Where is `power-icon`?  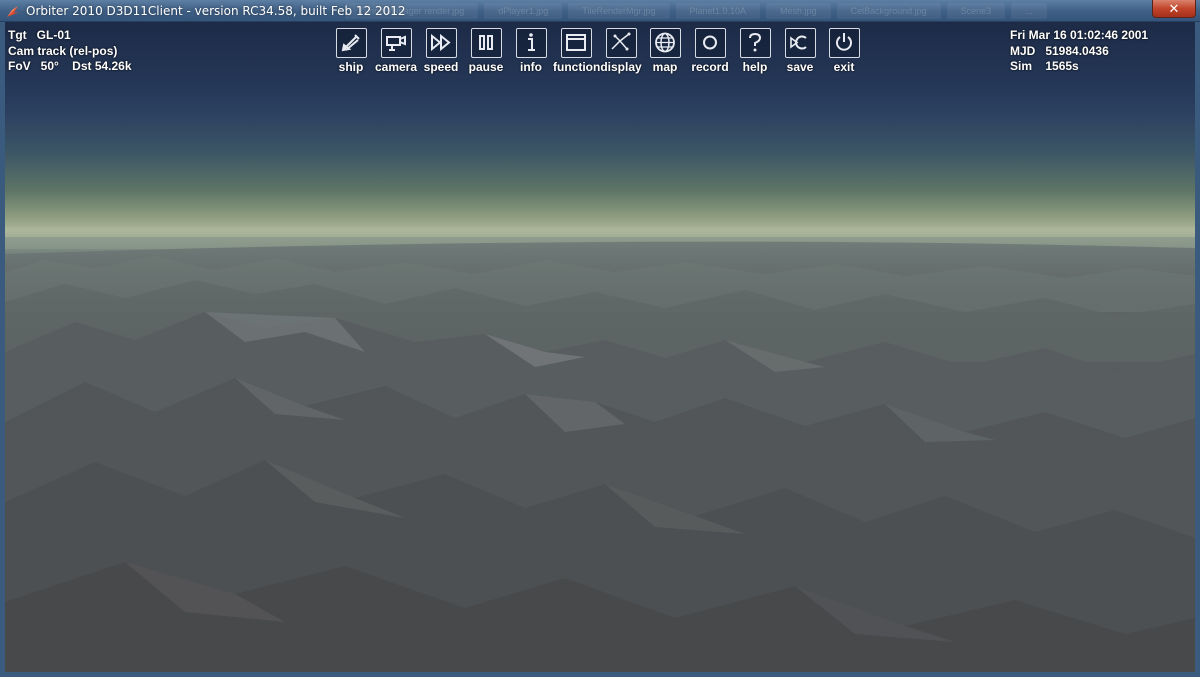 power-icon is located at coordinates (844, 43).